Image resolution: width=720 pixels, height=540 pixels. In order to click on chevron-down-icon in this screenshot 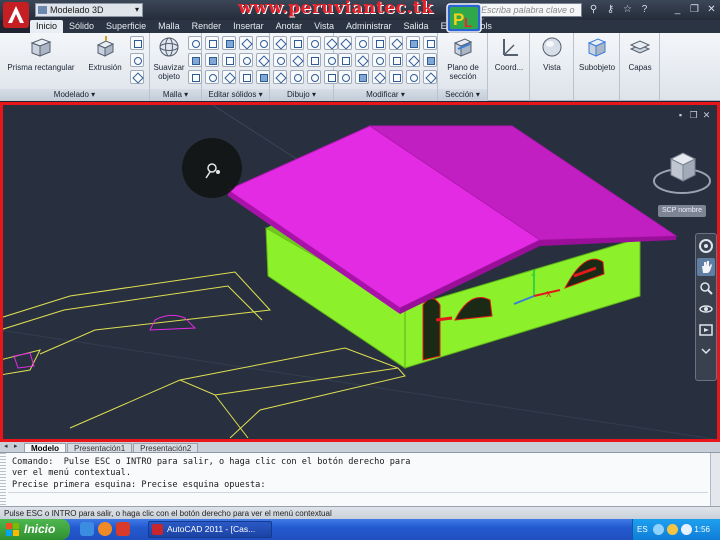, I will do `click(706, 351)`.